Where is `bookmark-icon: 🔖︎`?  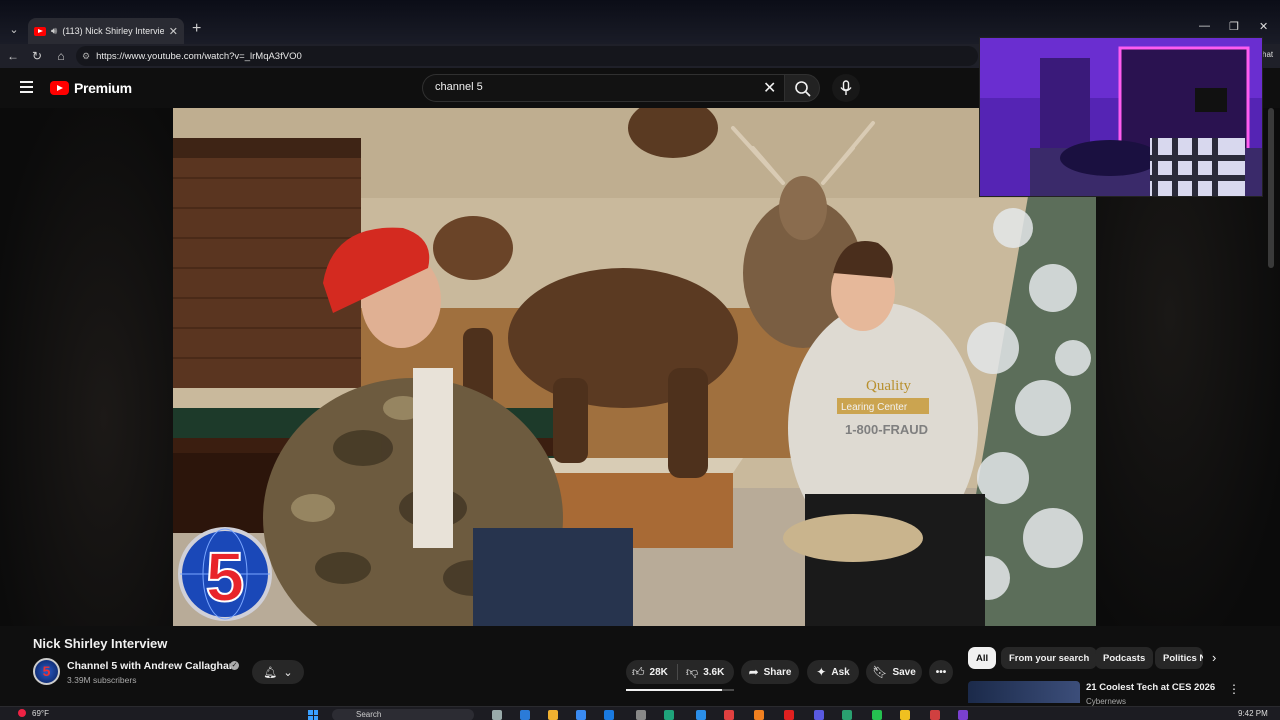 bookmark-icon: 🔖︎ is located at coordinates (880, 672).